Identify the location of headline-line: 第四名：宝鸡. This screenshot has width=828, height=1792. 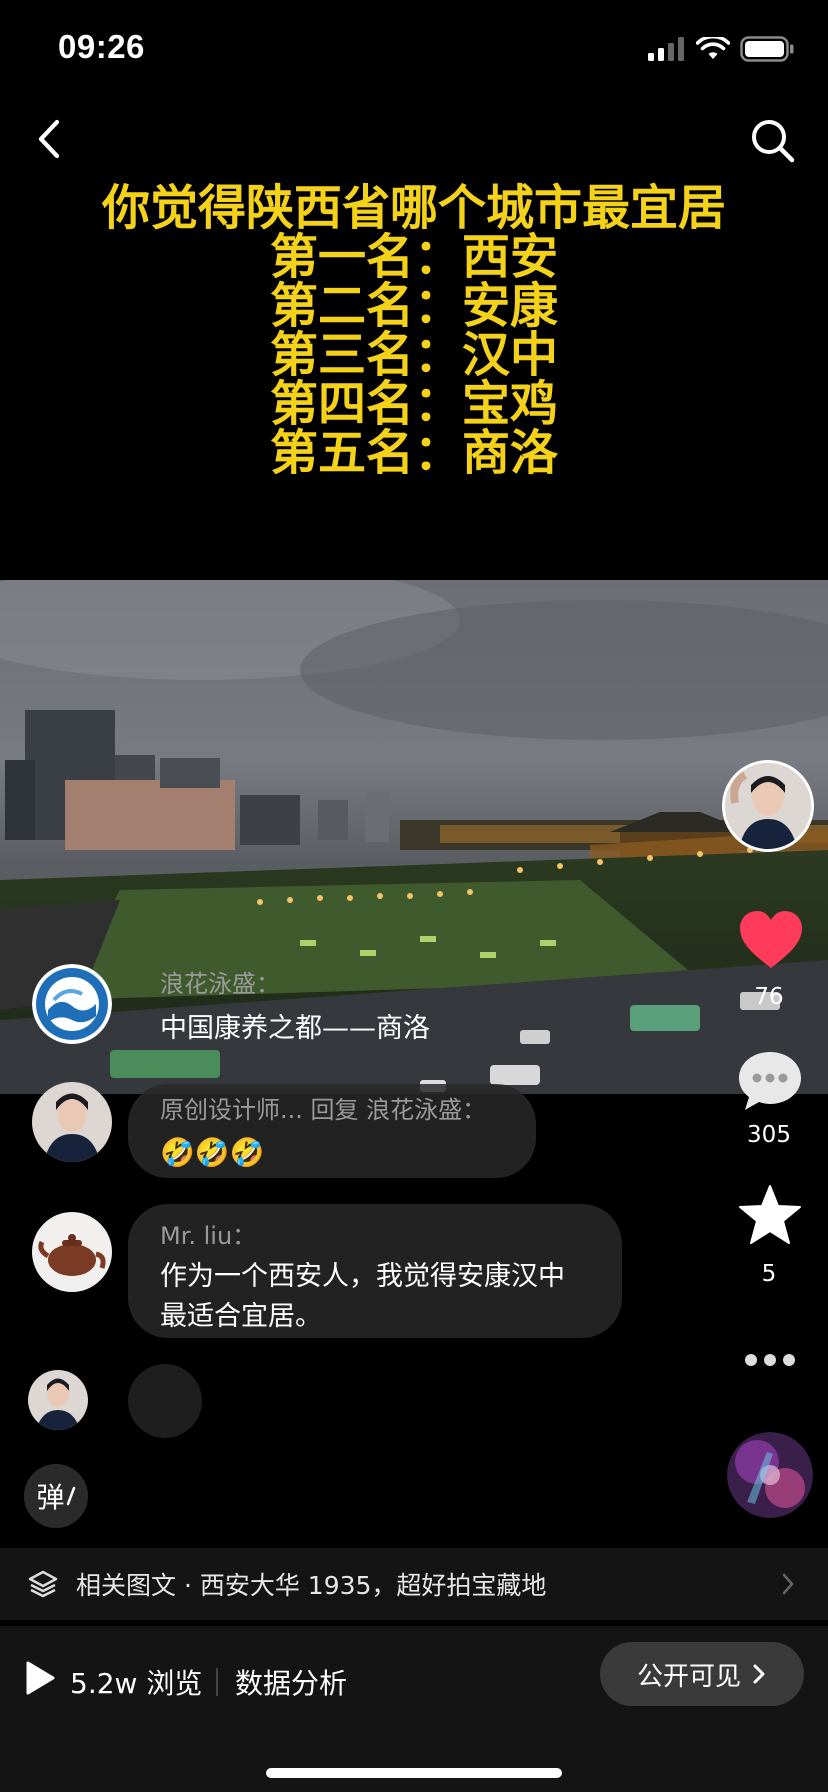
(413, 404).